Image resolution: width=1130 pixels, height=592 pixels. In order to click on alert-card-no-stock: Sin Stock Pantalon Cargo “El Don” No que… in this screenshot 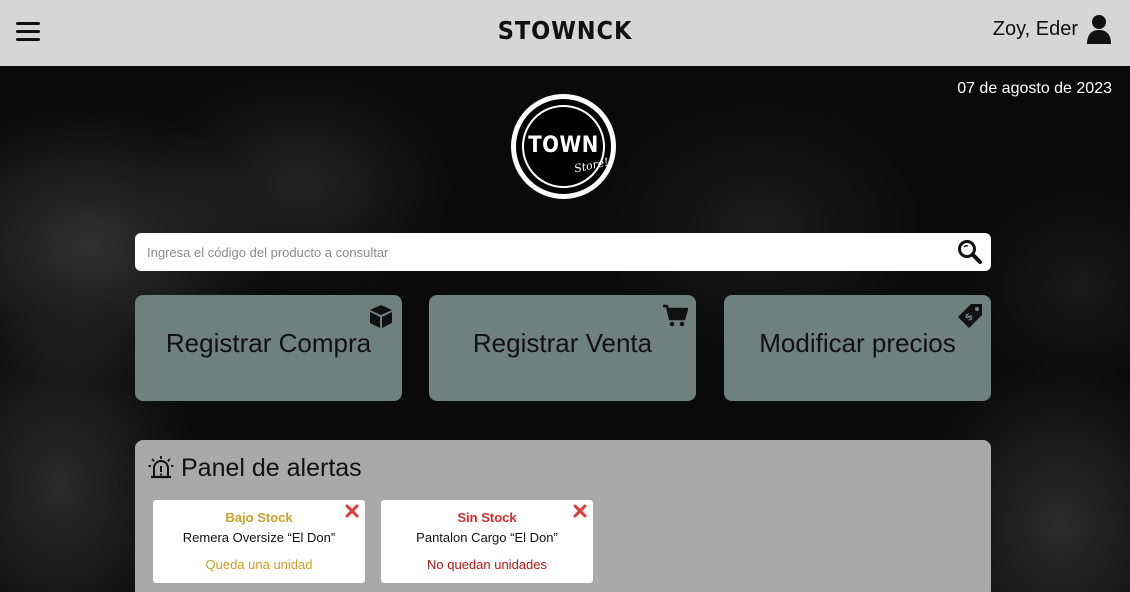, I will do `click(487, 541)`.